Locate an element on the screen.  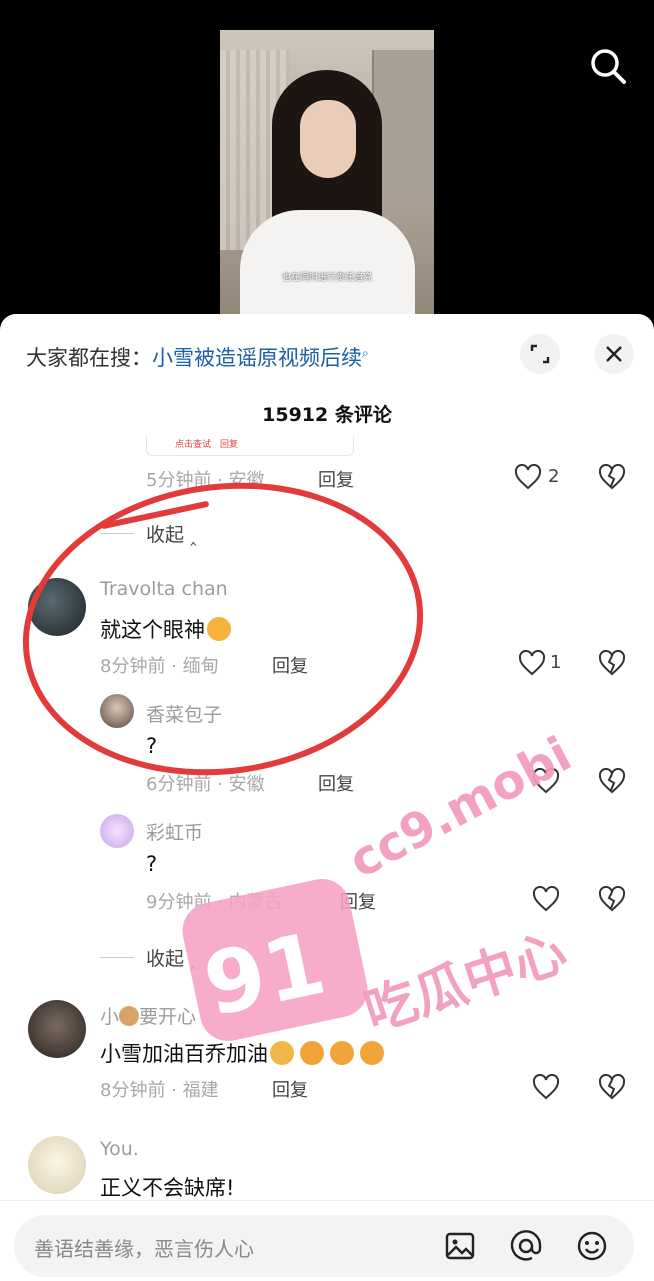
video-frame: 也在同时进行责任追究 is located at coordinates (327, 180).